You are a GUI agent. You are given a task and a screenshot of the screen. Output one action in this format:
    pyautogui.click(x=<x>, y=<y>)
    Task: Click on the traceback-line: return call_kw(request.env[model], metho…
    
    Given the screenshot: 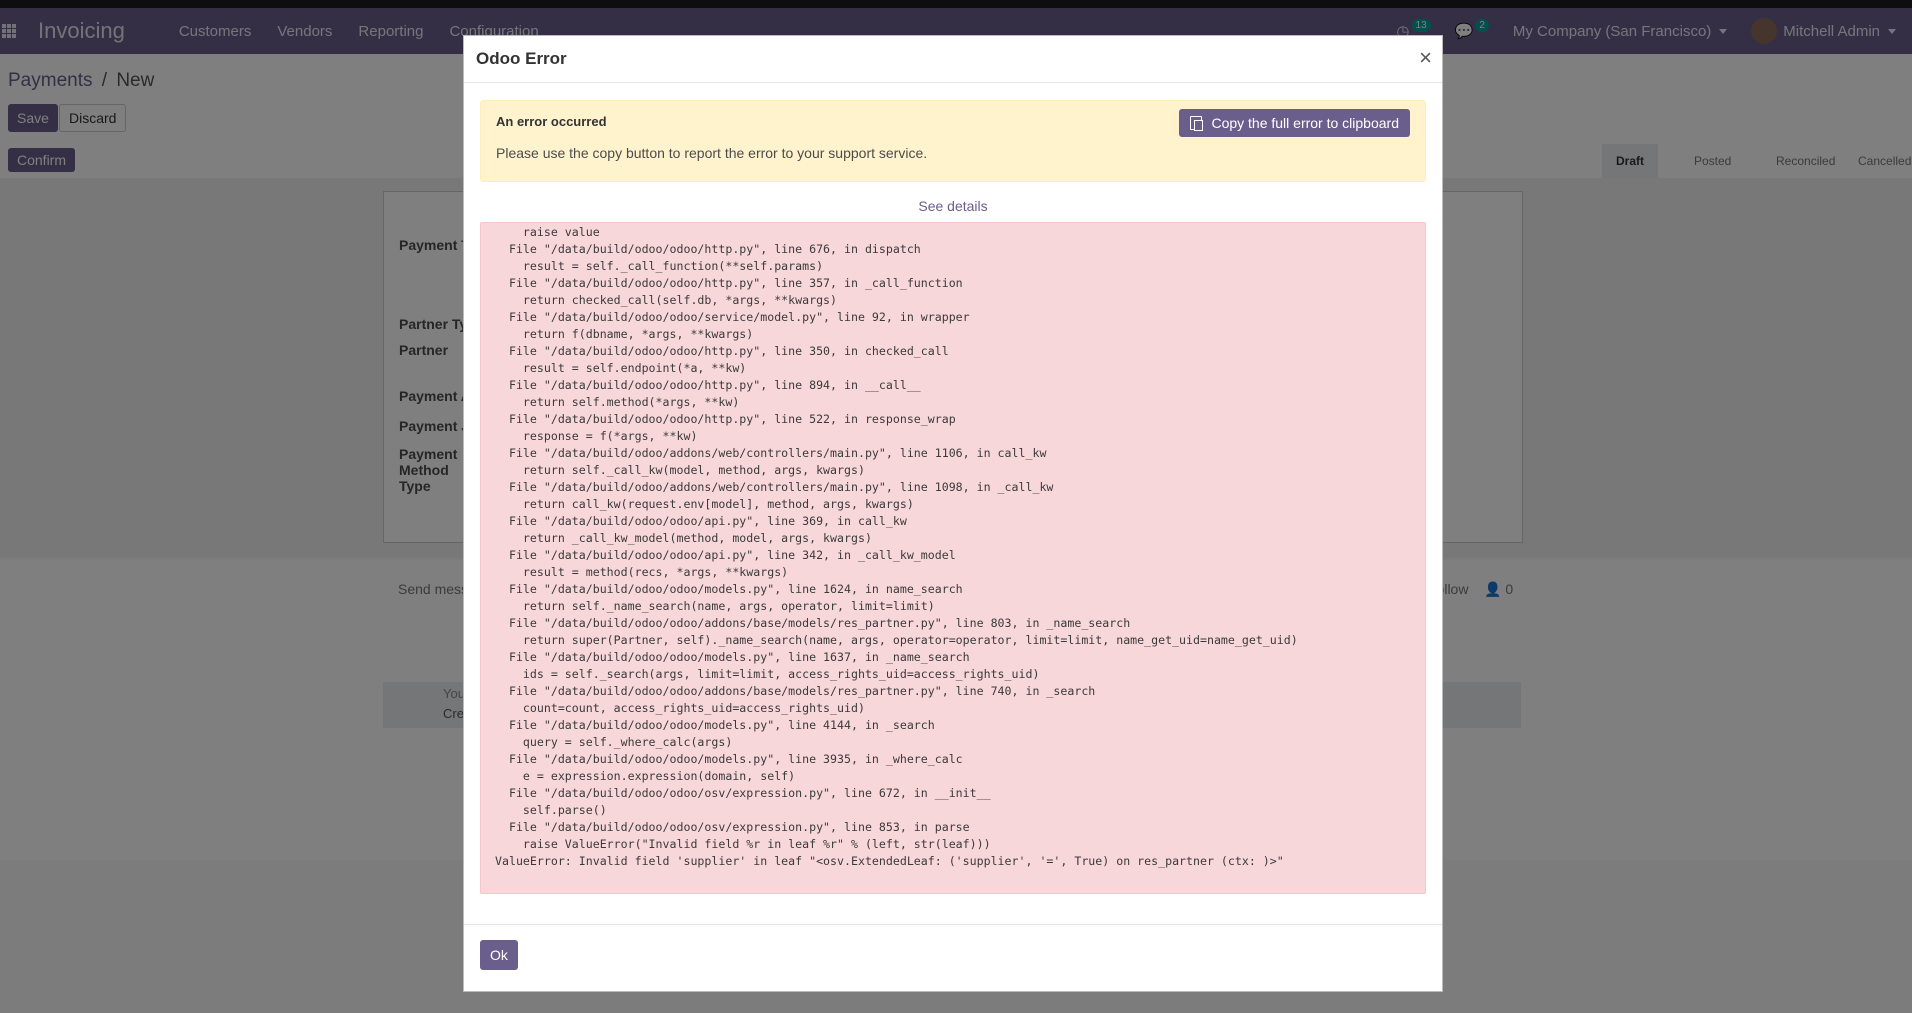 What is the action you would take?
    pyautogui.click(x=704, y=504)
    